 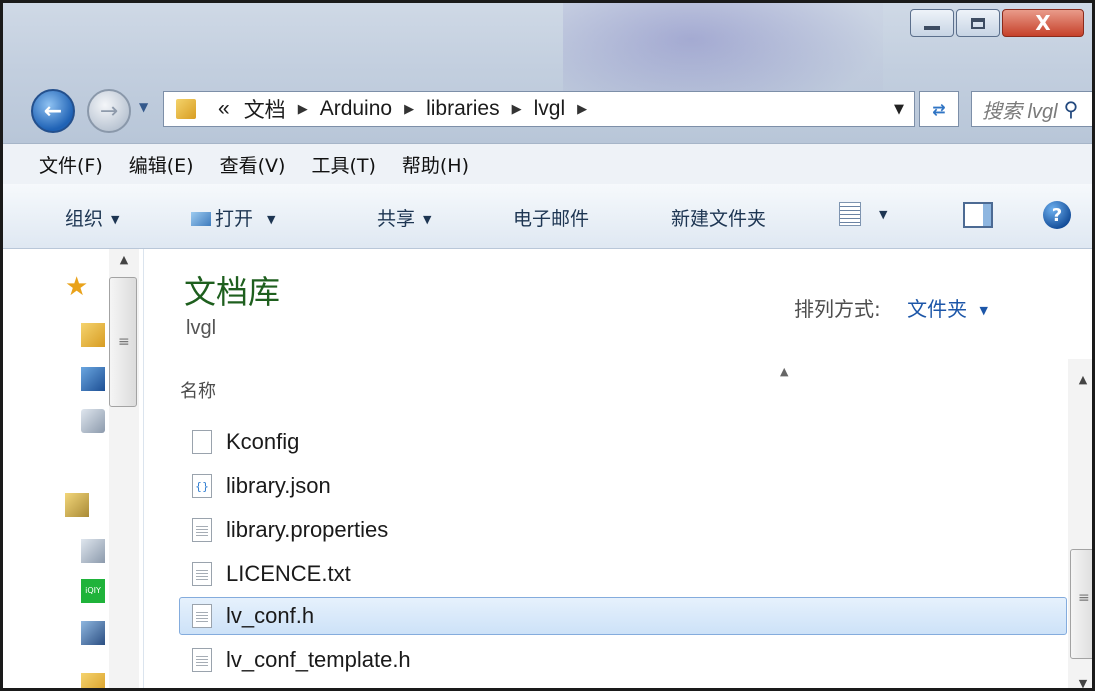 What do you see at coordinates (550, 109) in the screenshot?
I see `breadcrumb-item-lvgl: lvgl` at bounding box center [550, 109].